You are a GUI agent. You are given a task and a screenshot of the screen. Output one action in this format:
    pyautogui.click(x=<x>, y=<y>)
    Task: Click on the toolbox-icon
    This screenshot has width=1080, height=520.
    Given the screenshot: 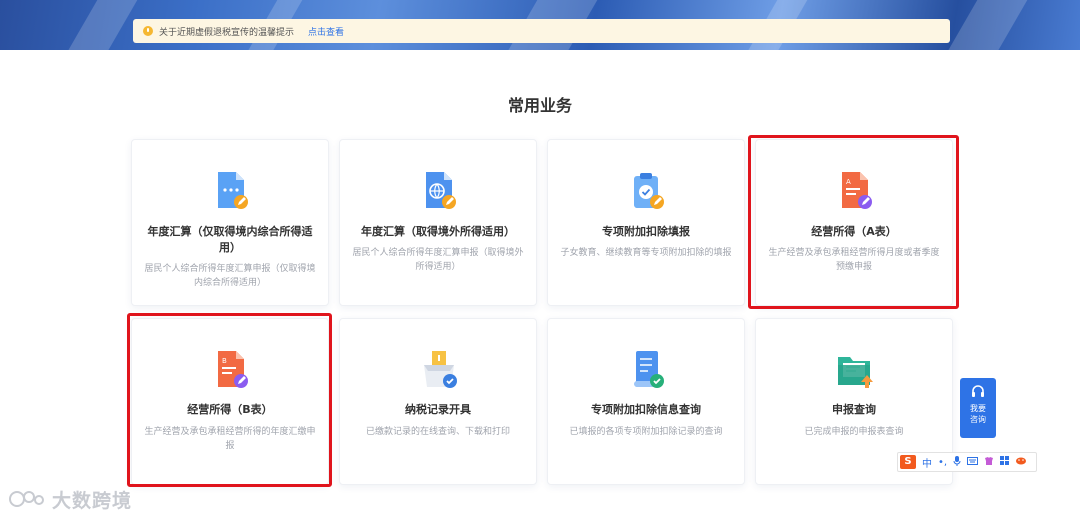 What is the action you would take?
    pyautogui.click(x=1005, y=462)
    